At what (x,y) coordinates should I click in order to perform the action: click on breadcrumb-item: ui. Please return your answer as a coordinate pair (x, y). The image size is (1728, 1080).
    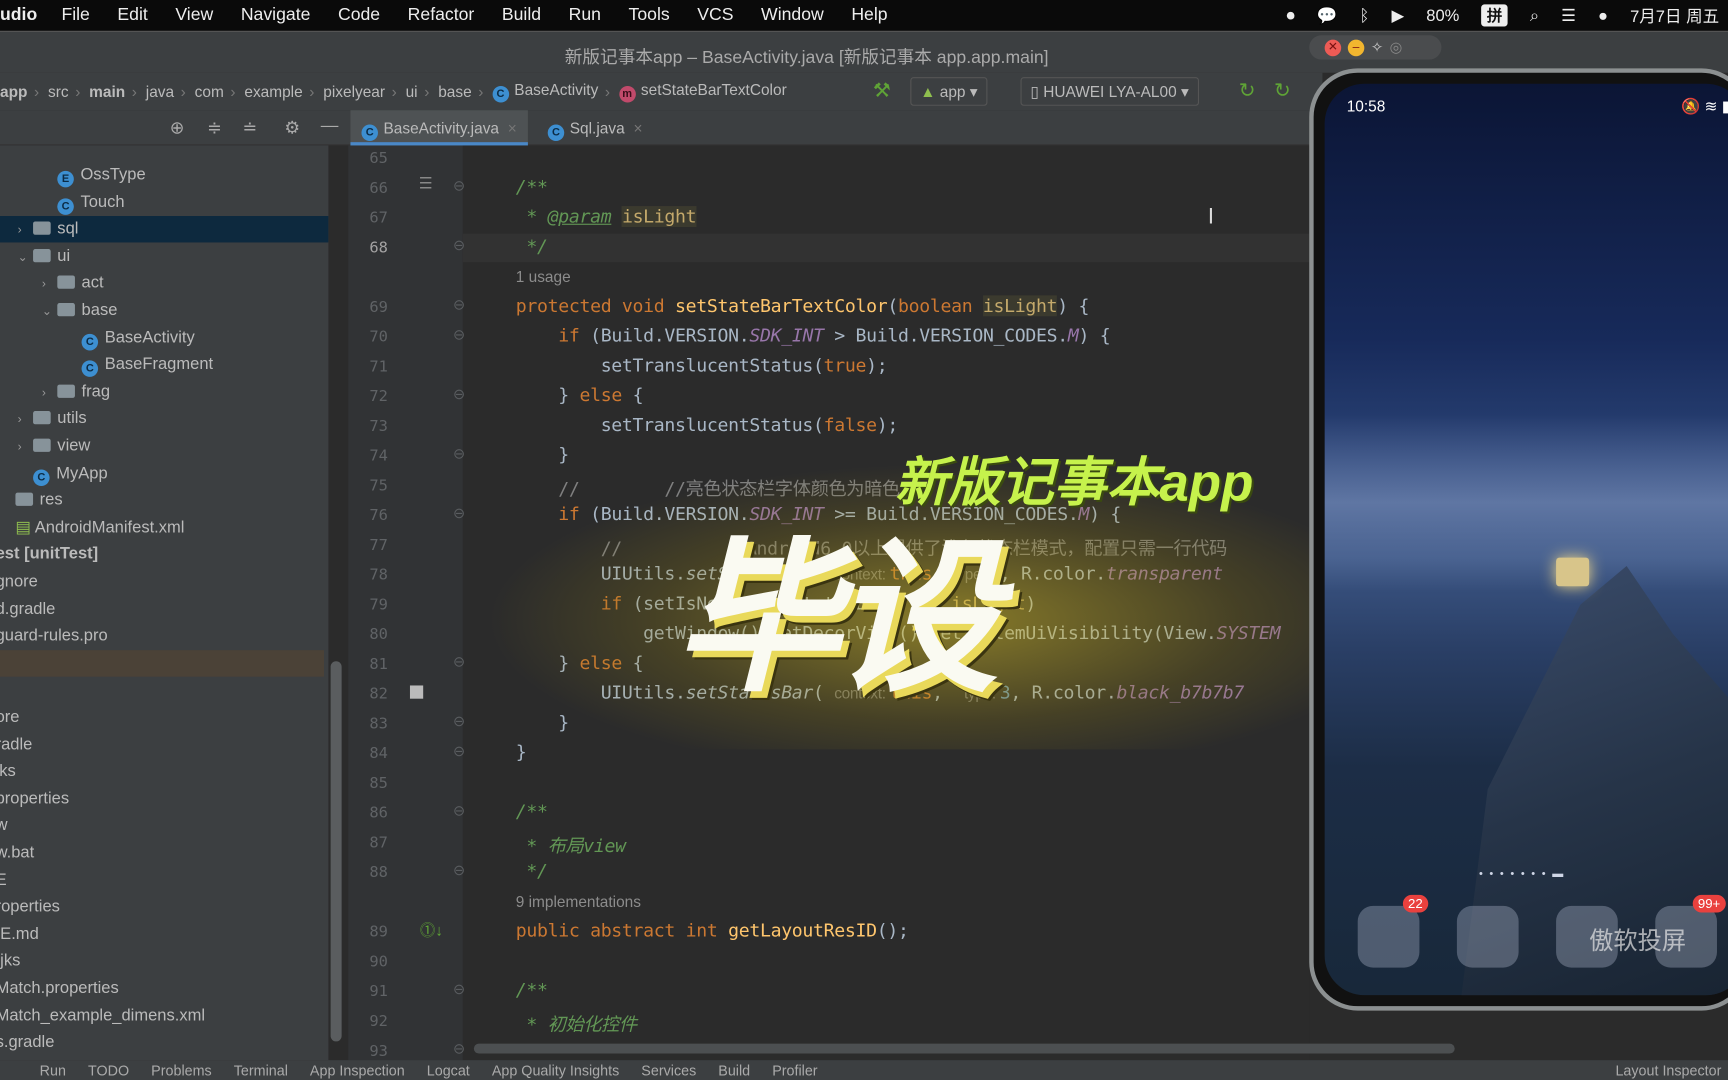
    Looking at the image, I should click on (412, 92).